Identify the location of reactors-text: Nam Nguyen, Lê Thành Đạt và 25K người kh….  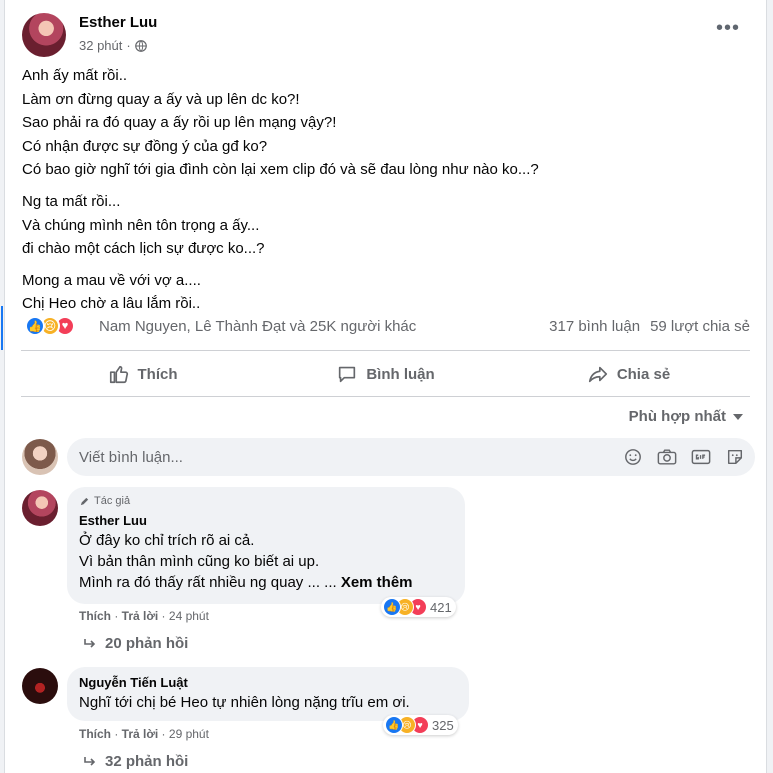
(257, 326).